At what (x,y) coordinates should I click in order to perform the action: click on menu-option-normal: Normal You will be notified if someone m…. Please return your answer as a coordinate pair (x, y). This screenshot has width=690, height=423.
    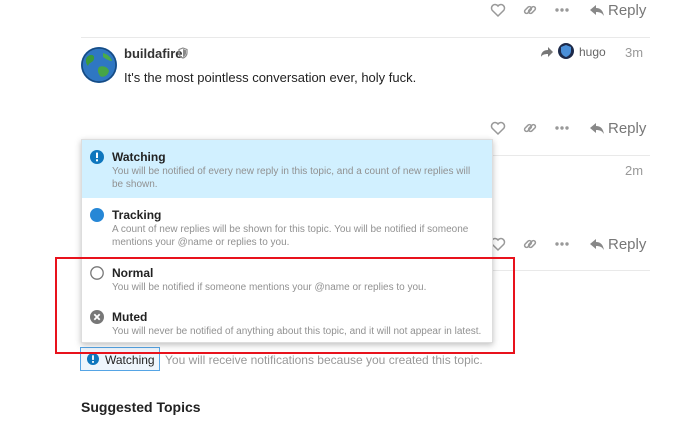
    Looking at the image, I should click on (287, 278).